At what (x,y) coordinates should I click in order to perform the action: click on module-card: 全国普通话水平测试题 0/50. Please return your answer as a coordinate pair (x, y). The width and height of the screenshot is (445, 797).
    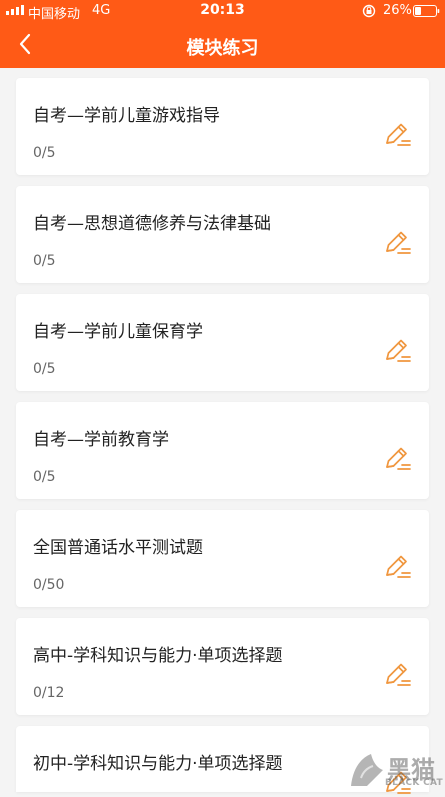
    Looking at the image, I should click on (222, 558).